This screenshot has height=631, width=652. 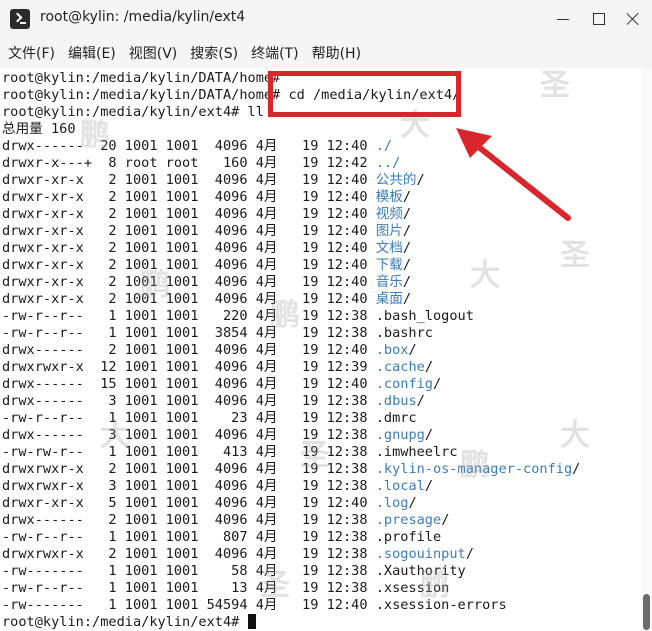 What do you see at coordinates (92, 53) in the screenshot?
I see `menu-edit: 编辑(E)` at bounding box center [92, 53].